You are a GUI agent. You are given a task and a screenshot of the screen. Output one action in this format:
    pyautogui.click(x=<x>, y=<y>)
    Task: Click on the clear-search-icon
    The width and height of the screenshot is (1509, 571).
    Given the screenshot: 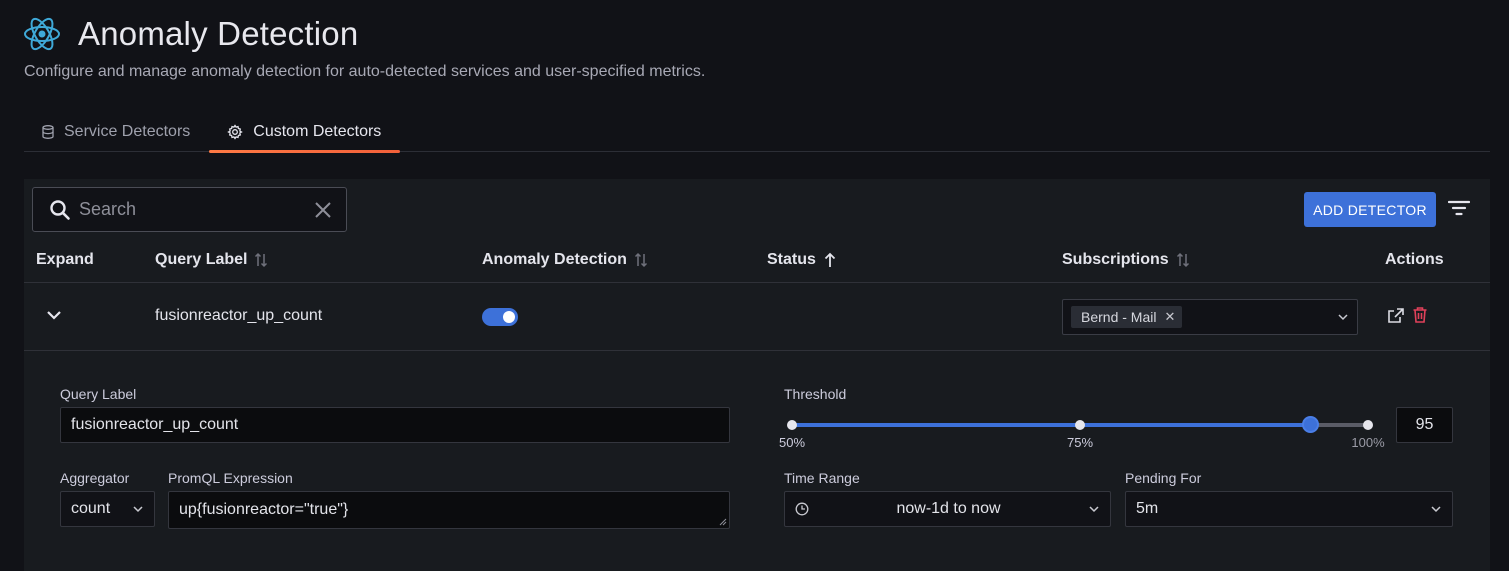 What is the action you would take?
    pyautogui.click(x=323, y=210)
    